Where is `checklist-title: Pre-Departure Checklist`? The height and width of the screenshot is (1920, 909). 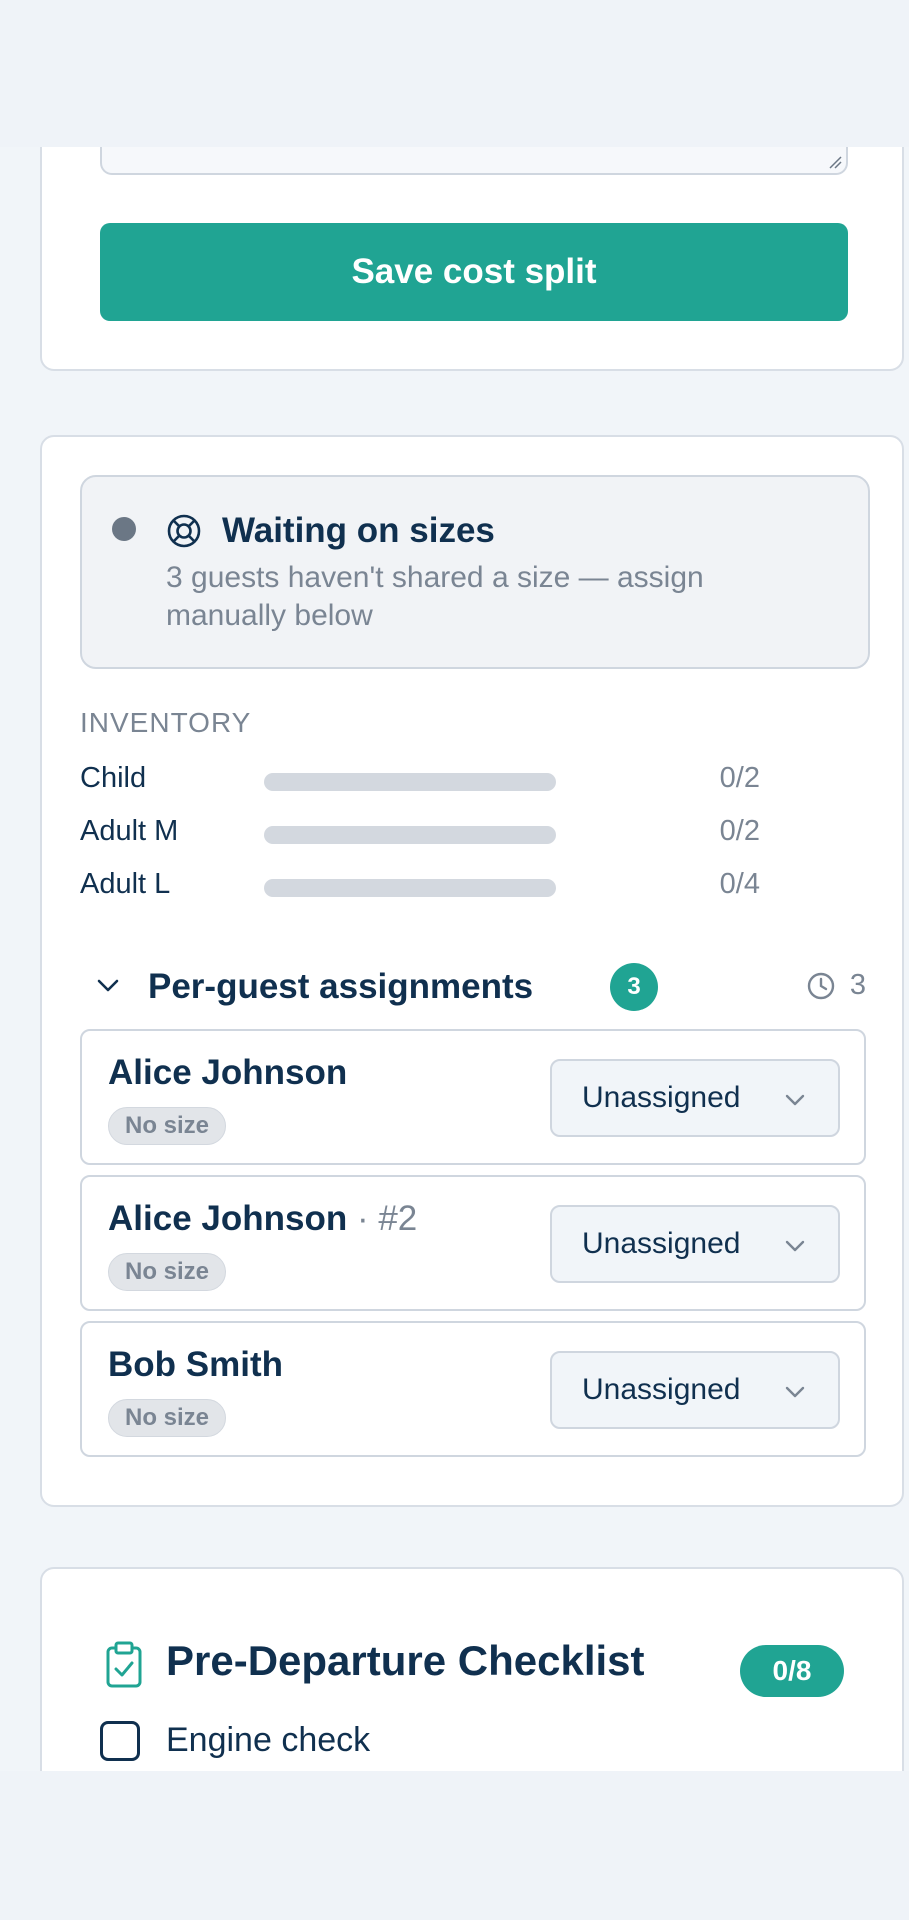 checklist-title: Pre-Departure Checklist is located at coordinates (405, 1660).